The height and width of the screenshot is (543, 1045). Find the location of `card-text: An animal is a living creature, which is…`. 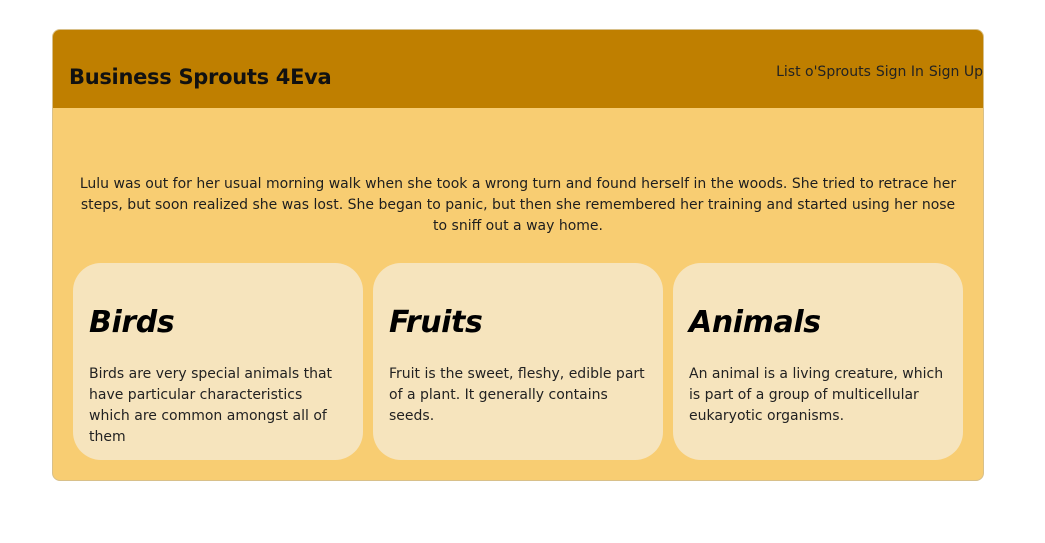

card-text: An animal is a living creature, which is… is located at coordinates (816, 395).